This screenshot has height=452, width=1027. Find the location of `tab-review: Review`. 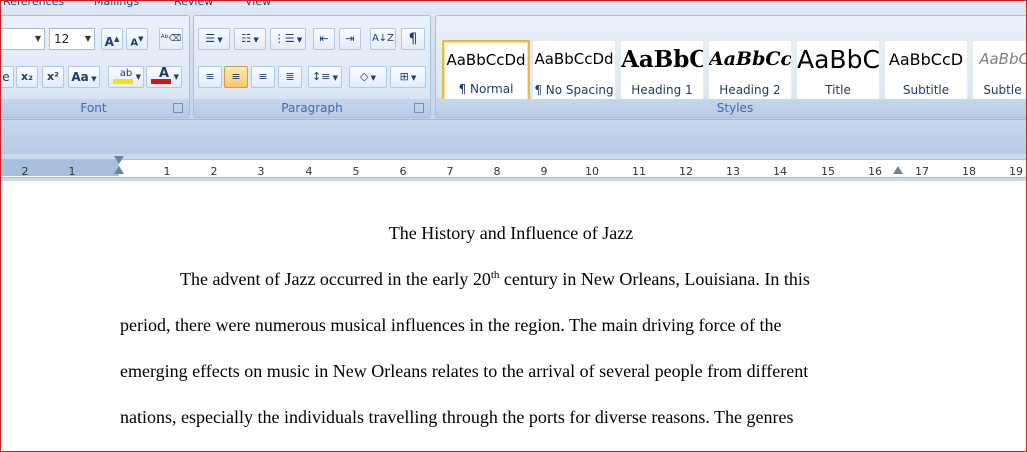

tab-review: Review is located at coordinates (193, 4).